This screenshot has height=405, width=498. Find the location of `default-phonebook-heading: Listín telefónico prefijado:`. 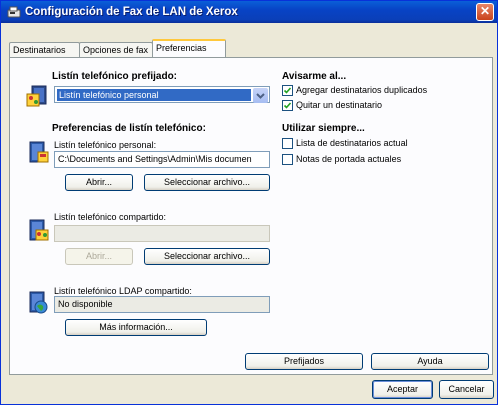

default-phonebook-heading: Listín telefónico prefijado: is located at coordinates (115, 76).